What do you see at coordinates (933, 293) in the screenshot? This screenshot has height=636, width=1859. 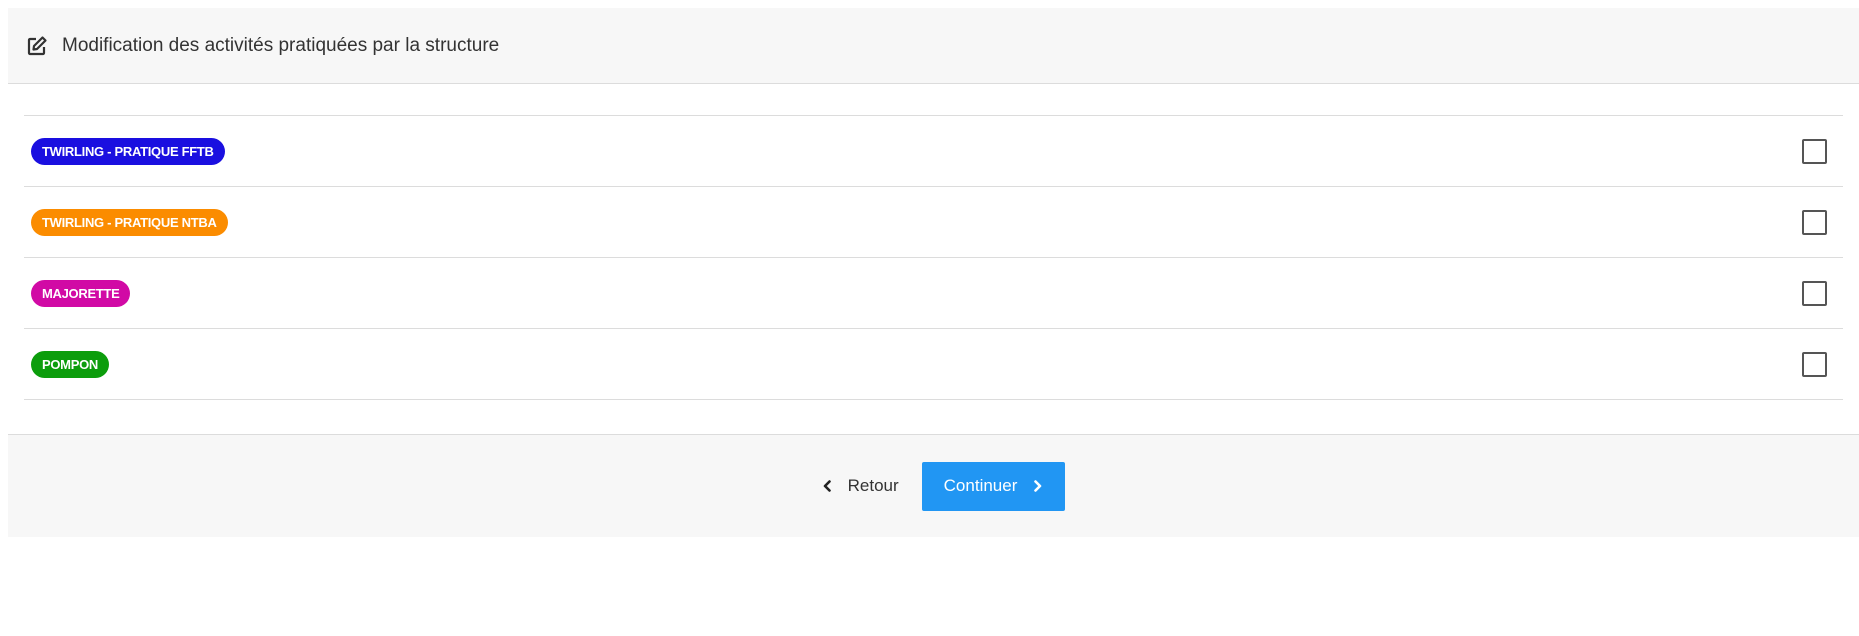 I see `activity-row-majorette: MAJORETTE` at bounding box center [933, 293].